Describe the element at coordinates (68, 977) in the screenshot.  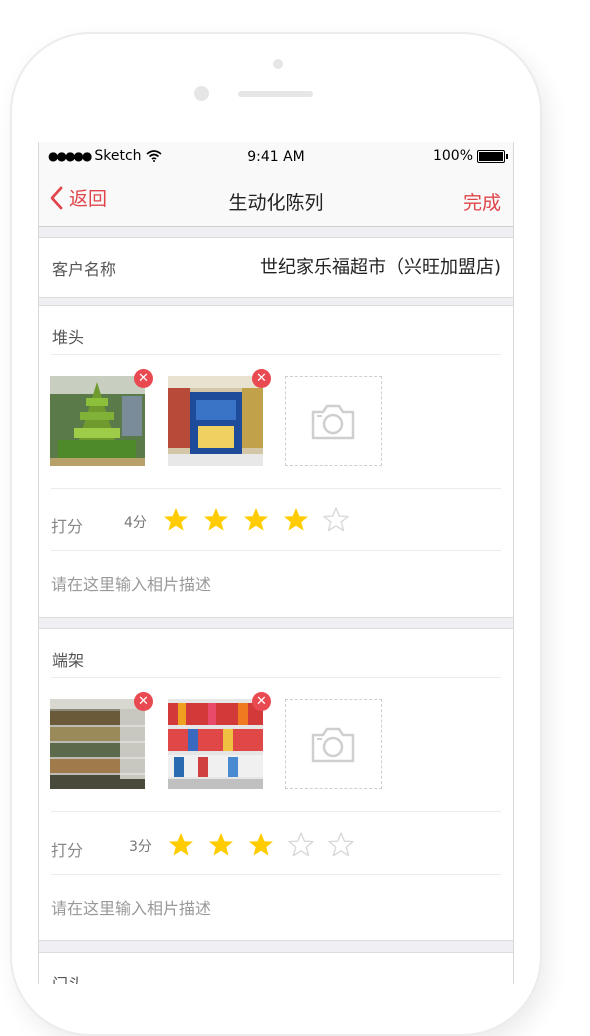
I see `section-title: 门头` at that location.